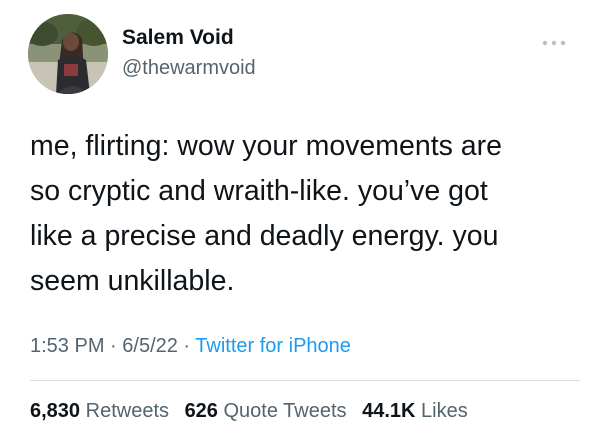 This screenshot has width=600, height=445. Describe the element at coordinates (264, 236) in the screenshot. I see `tweet-line: like a precise and deadly energy. you` at that location.